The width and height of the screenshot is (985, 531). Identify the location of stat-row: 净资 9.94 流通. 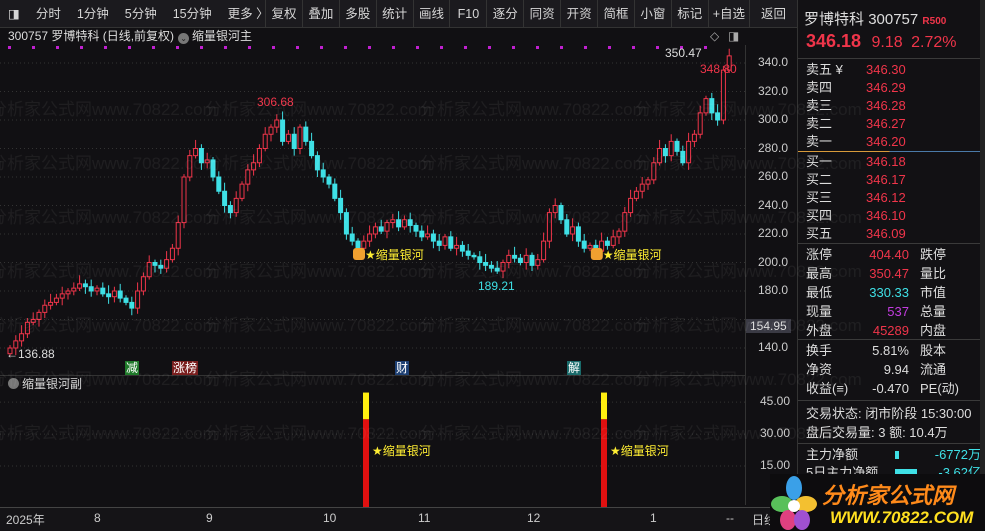
(876, 369).